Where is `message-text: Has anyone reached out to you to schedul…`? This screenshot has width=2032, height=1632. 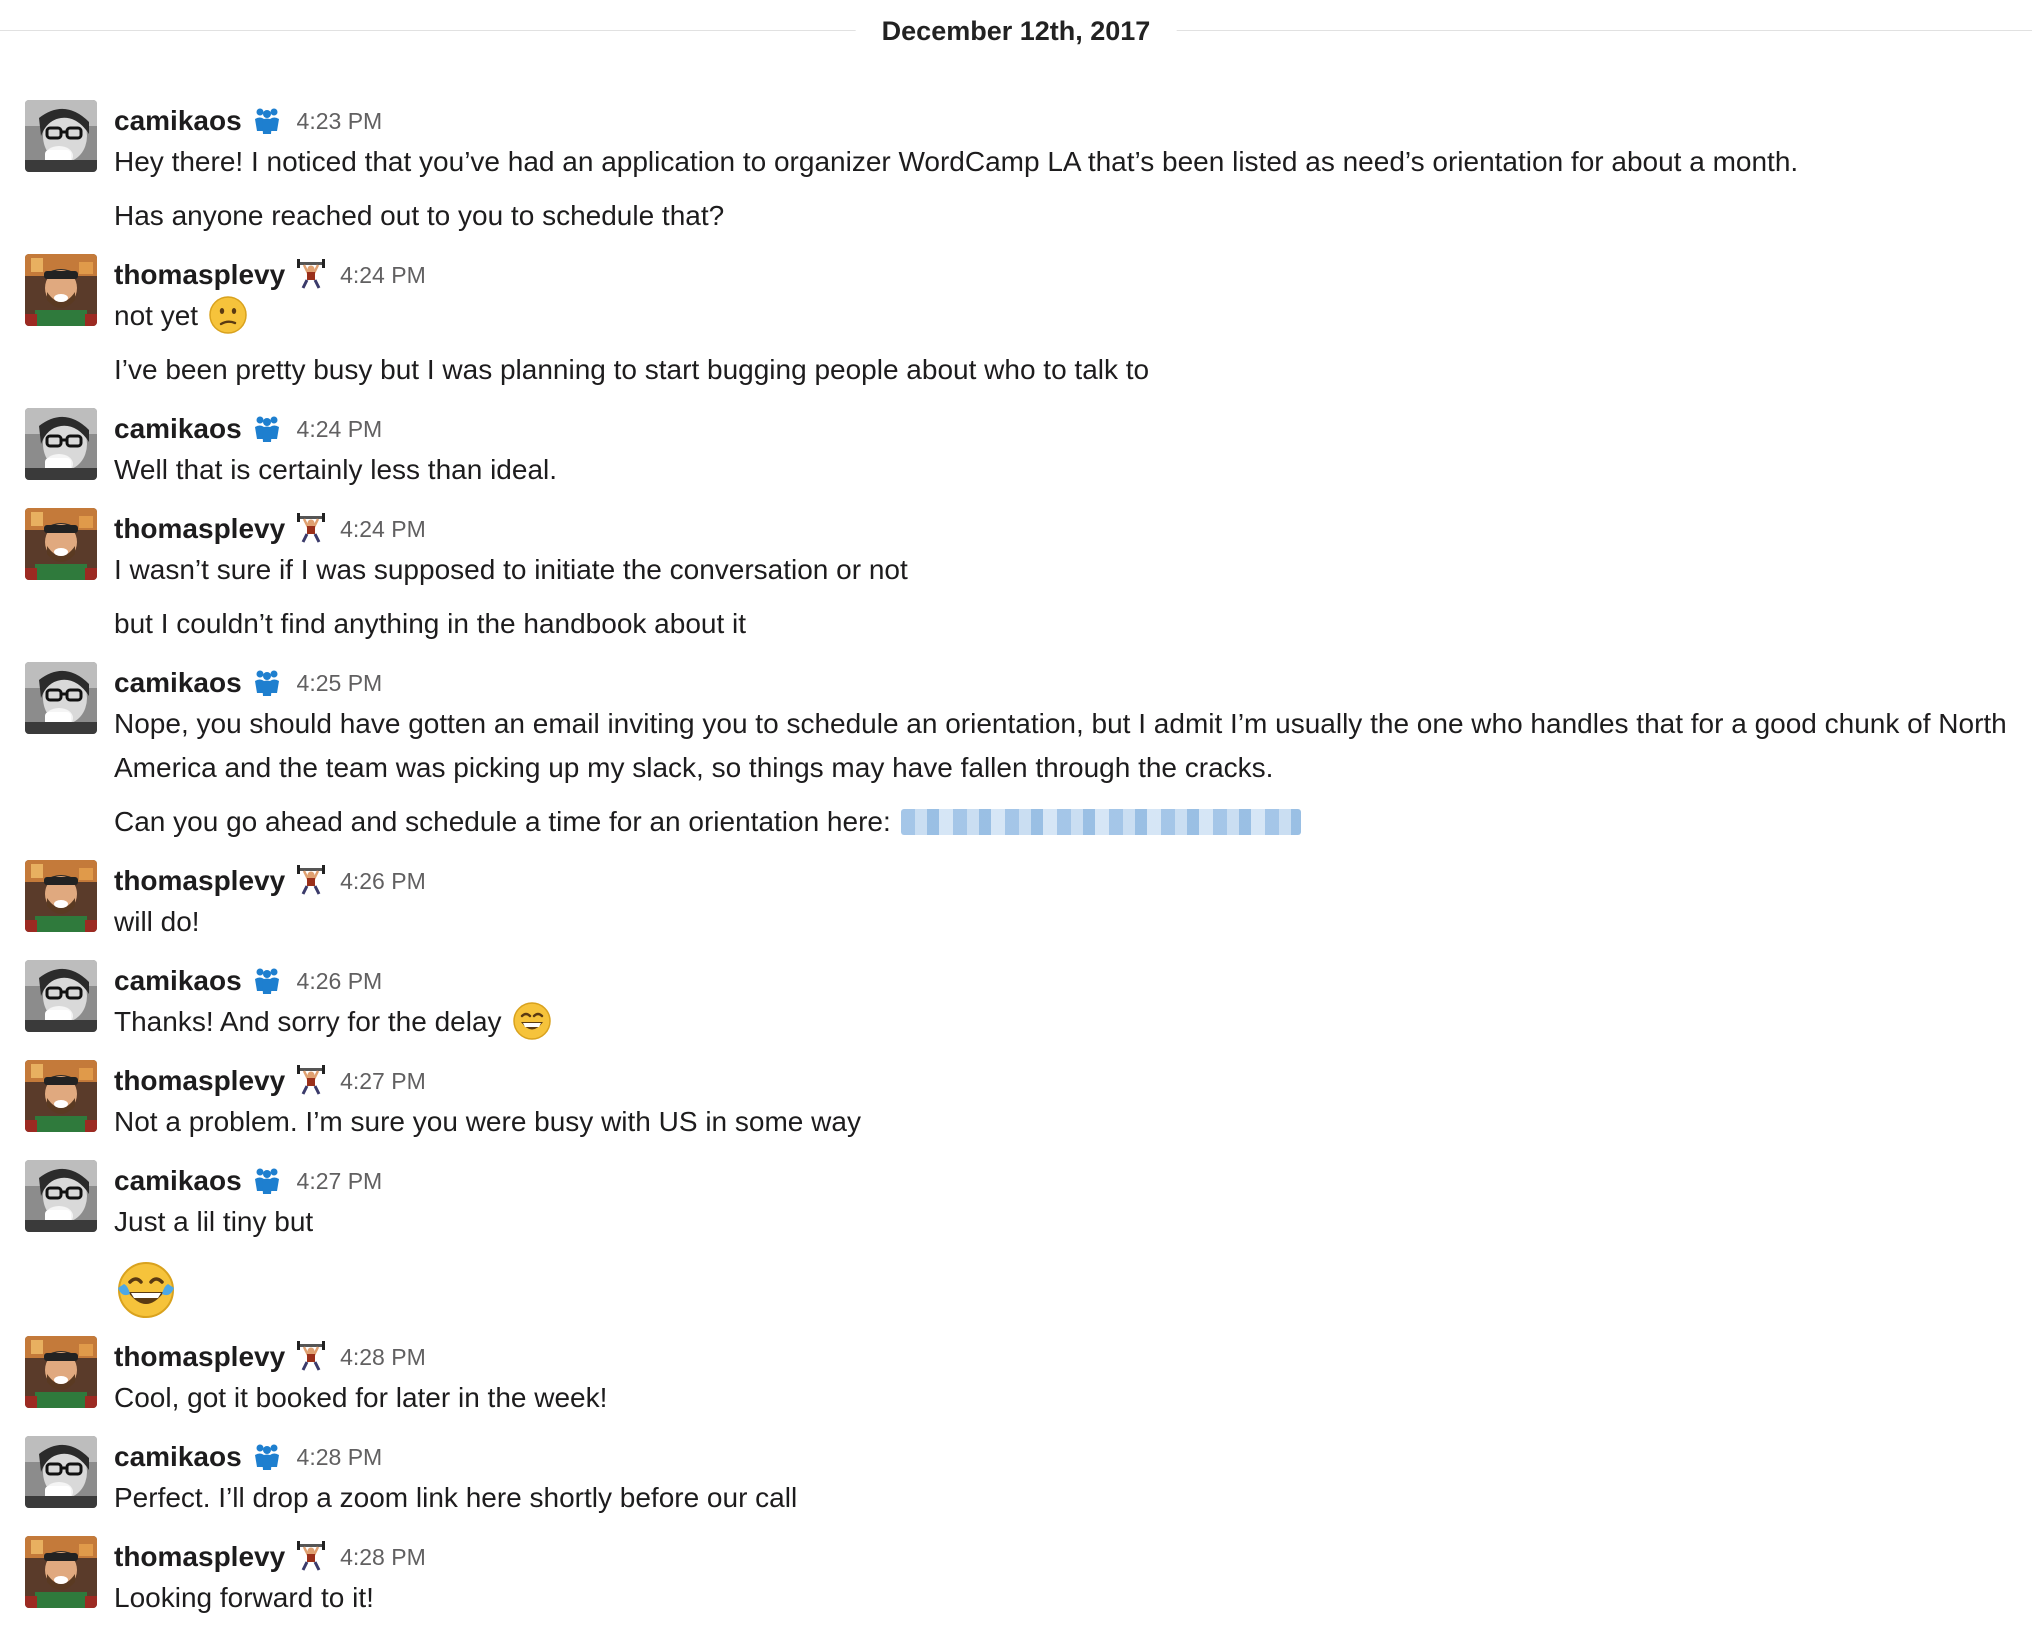 message-text: Has anyone reached out to you to schedul… is located at coordinates (419, 215).